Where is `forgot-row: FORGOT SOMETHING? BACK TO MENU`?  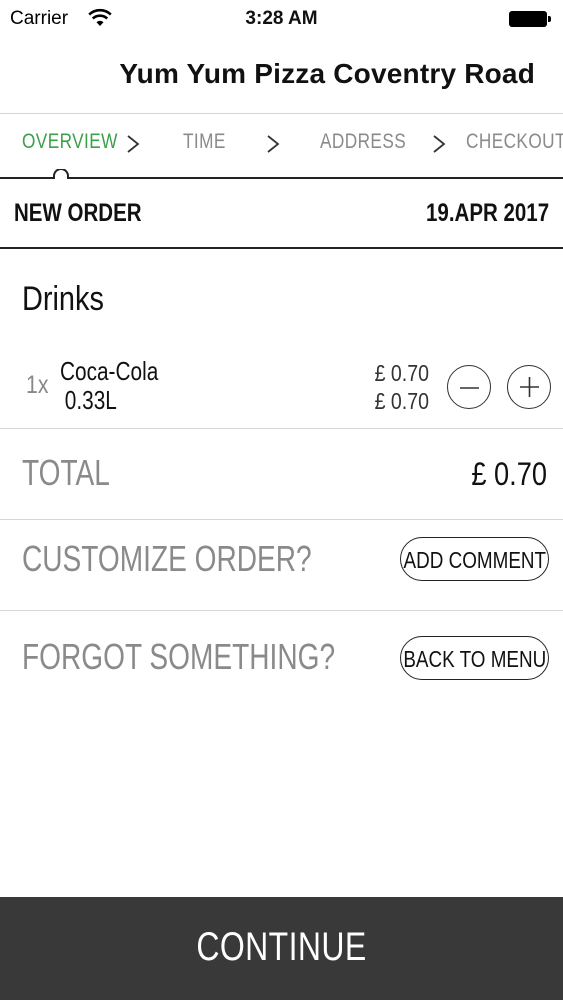
forgot-row: FORGOT SOMETHING? BACK TO MENU is located at coordinates (281, 656).